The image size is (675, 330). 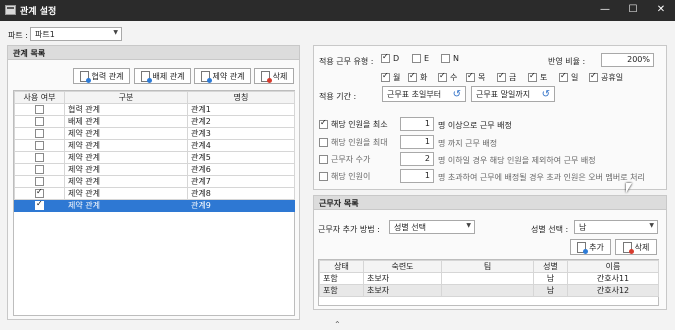 What do you see at coordinates (636, 247) in the screenshot?
I see `delete-worker-button: 삭제` at bounding box center [636, 247].